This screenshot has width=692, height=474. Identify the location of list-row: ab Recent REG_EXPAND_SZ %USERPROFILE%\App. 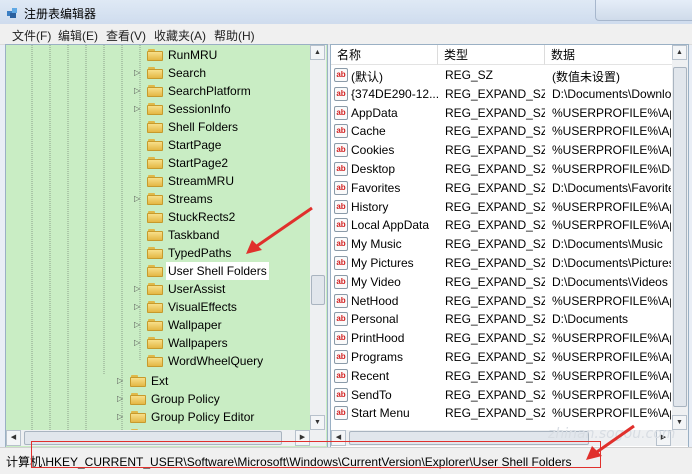
(502, 376).